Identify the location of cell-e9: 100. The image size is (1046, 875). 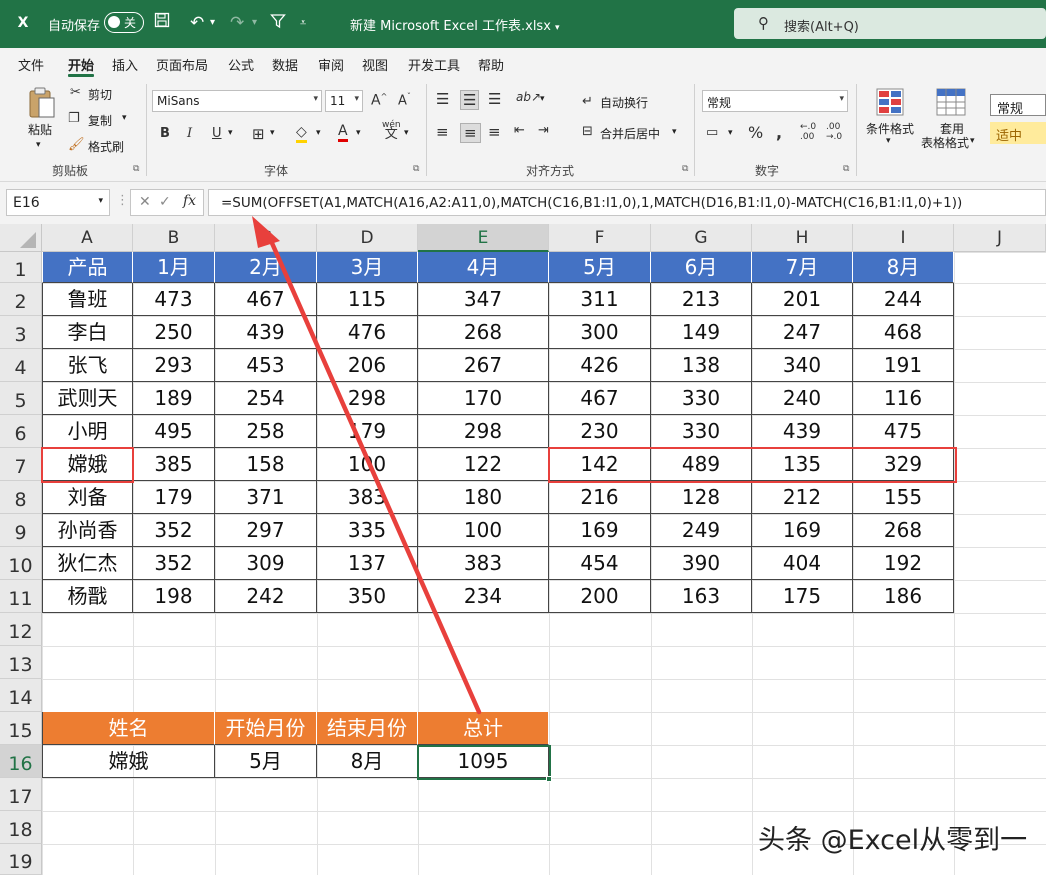
(483, 530).